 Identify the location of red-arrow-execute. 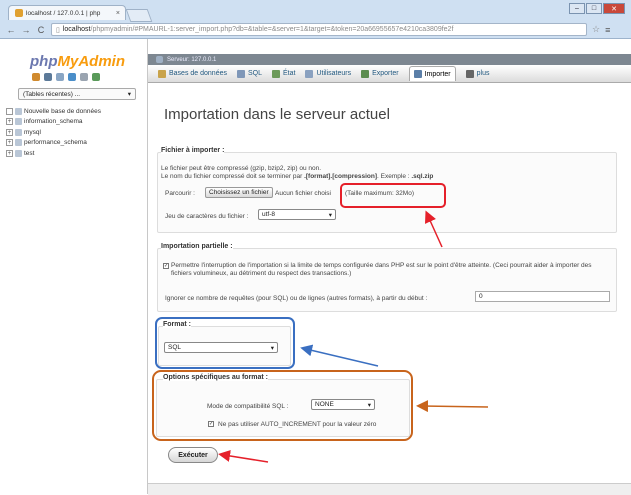
(243, 456).